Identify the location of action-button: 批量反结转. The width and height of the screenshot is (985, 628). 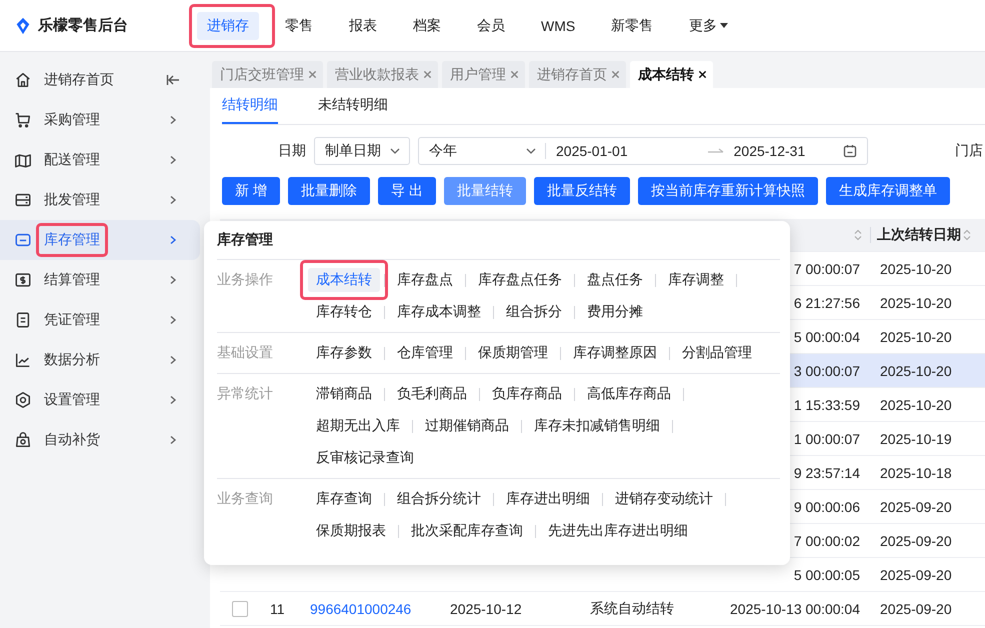
(582, 191).